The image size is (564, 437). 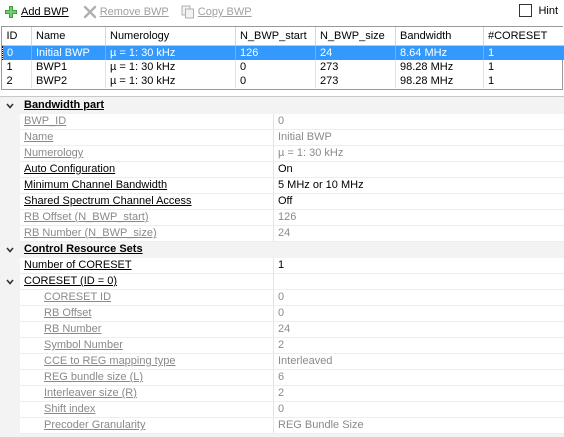 I want to click on property-value: REG Bundle Size, so click(x=418, y=426).